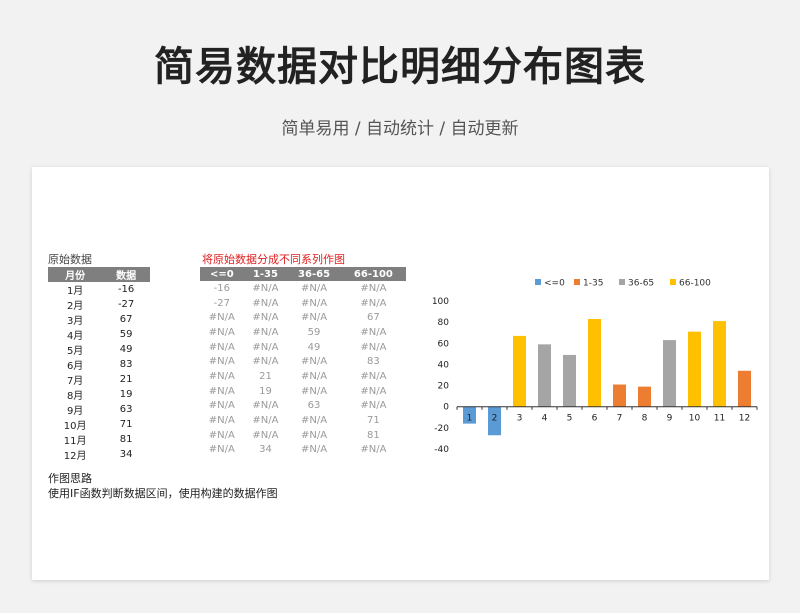 This screenshot has width=800, height=613. What do you see at coordinates (303, 347) in the screenshot?
I see `split-table-row: #N/A #N/A 49 #N/A` at bounding box center [303, 347].